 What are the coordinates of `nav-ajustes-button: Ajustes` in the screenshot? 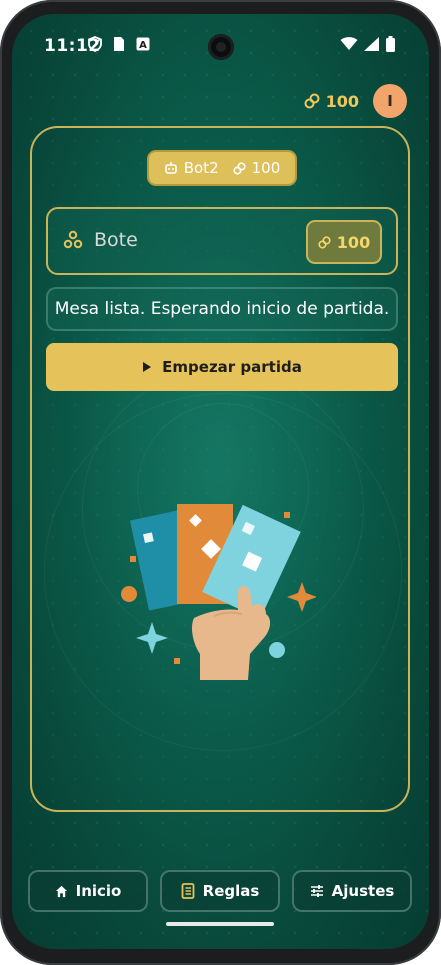 It's located at (352, 891).